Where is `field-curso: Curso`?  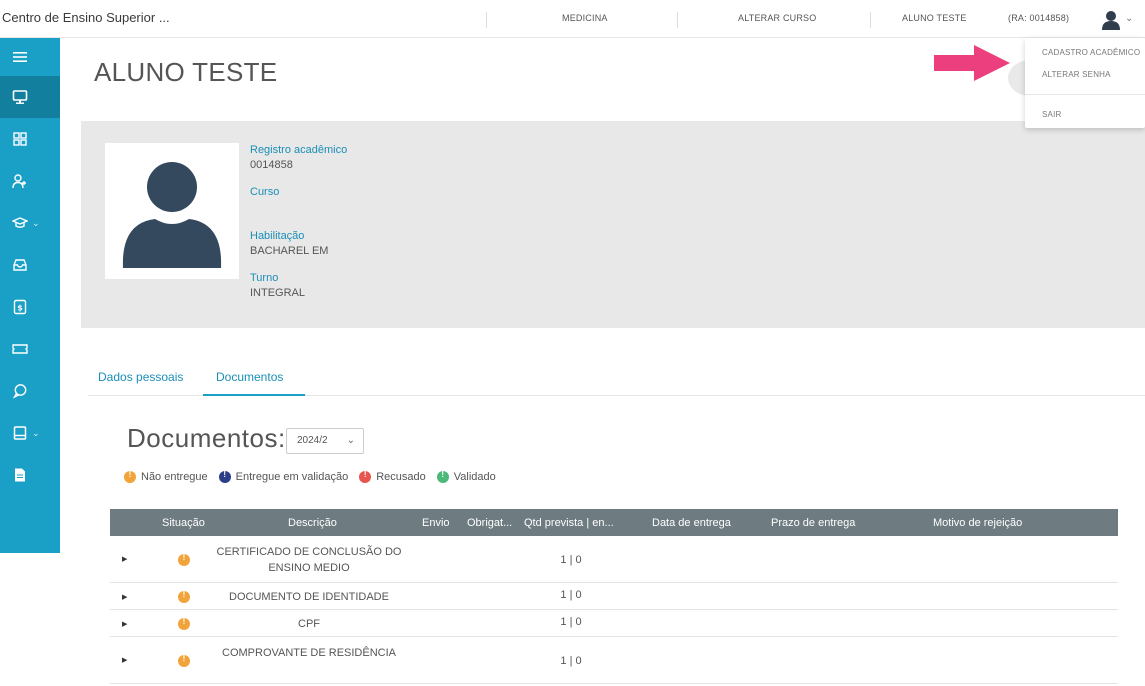 field-curso: Curso is located at coordinates (264, 193).